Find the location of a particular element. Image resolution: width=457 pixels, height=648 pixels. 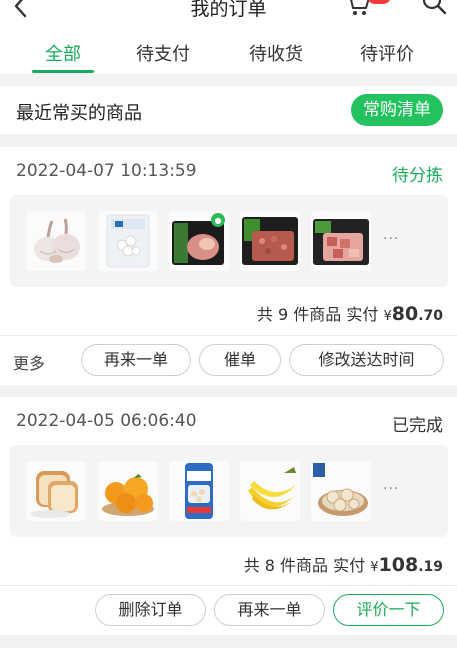

order-date: 2022-04-05 06:06:40 is located at coordinates (106, 421).